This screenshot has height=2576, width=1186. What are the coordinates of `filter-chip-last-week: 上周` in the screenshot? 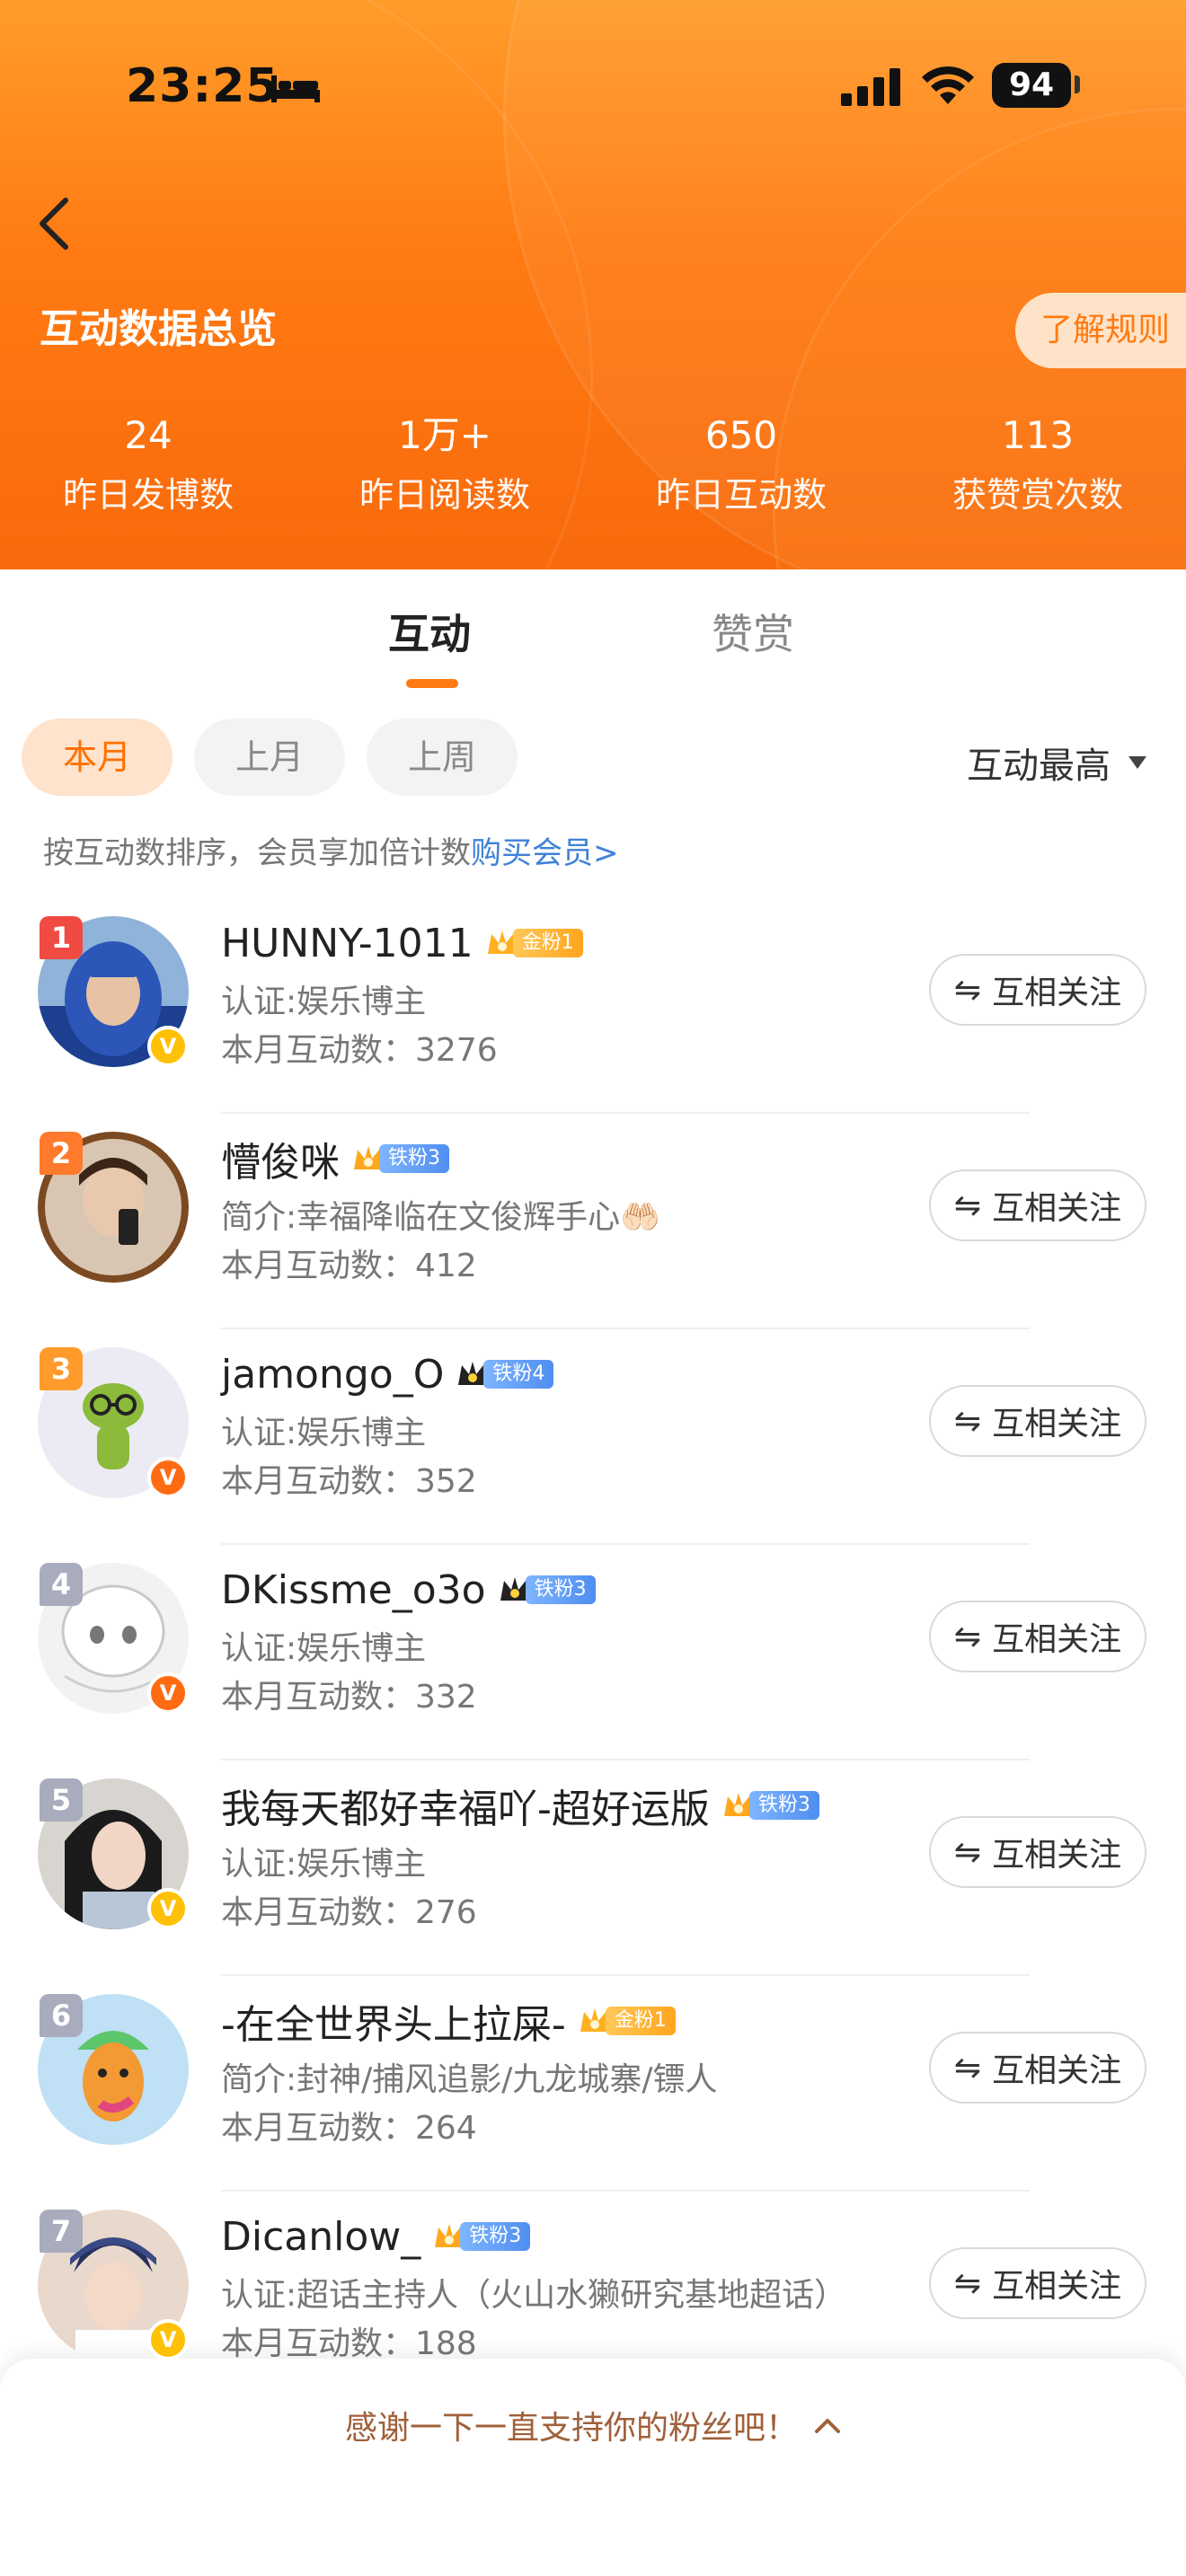 It's located at (442, 757).